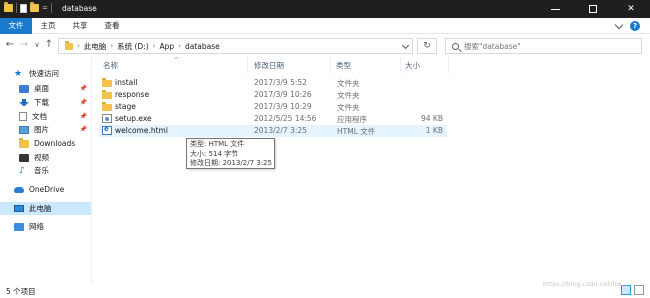 This screenshot has width=650, height=298. I want to click on sidebar-item-label: Downloads, so click(55, 143).